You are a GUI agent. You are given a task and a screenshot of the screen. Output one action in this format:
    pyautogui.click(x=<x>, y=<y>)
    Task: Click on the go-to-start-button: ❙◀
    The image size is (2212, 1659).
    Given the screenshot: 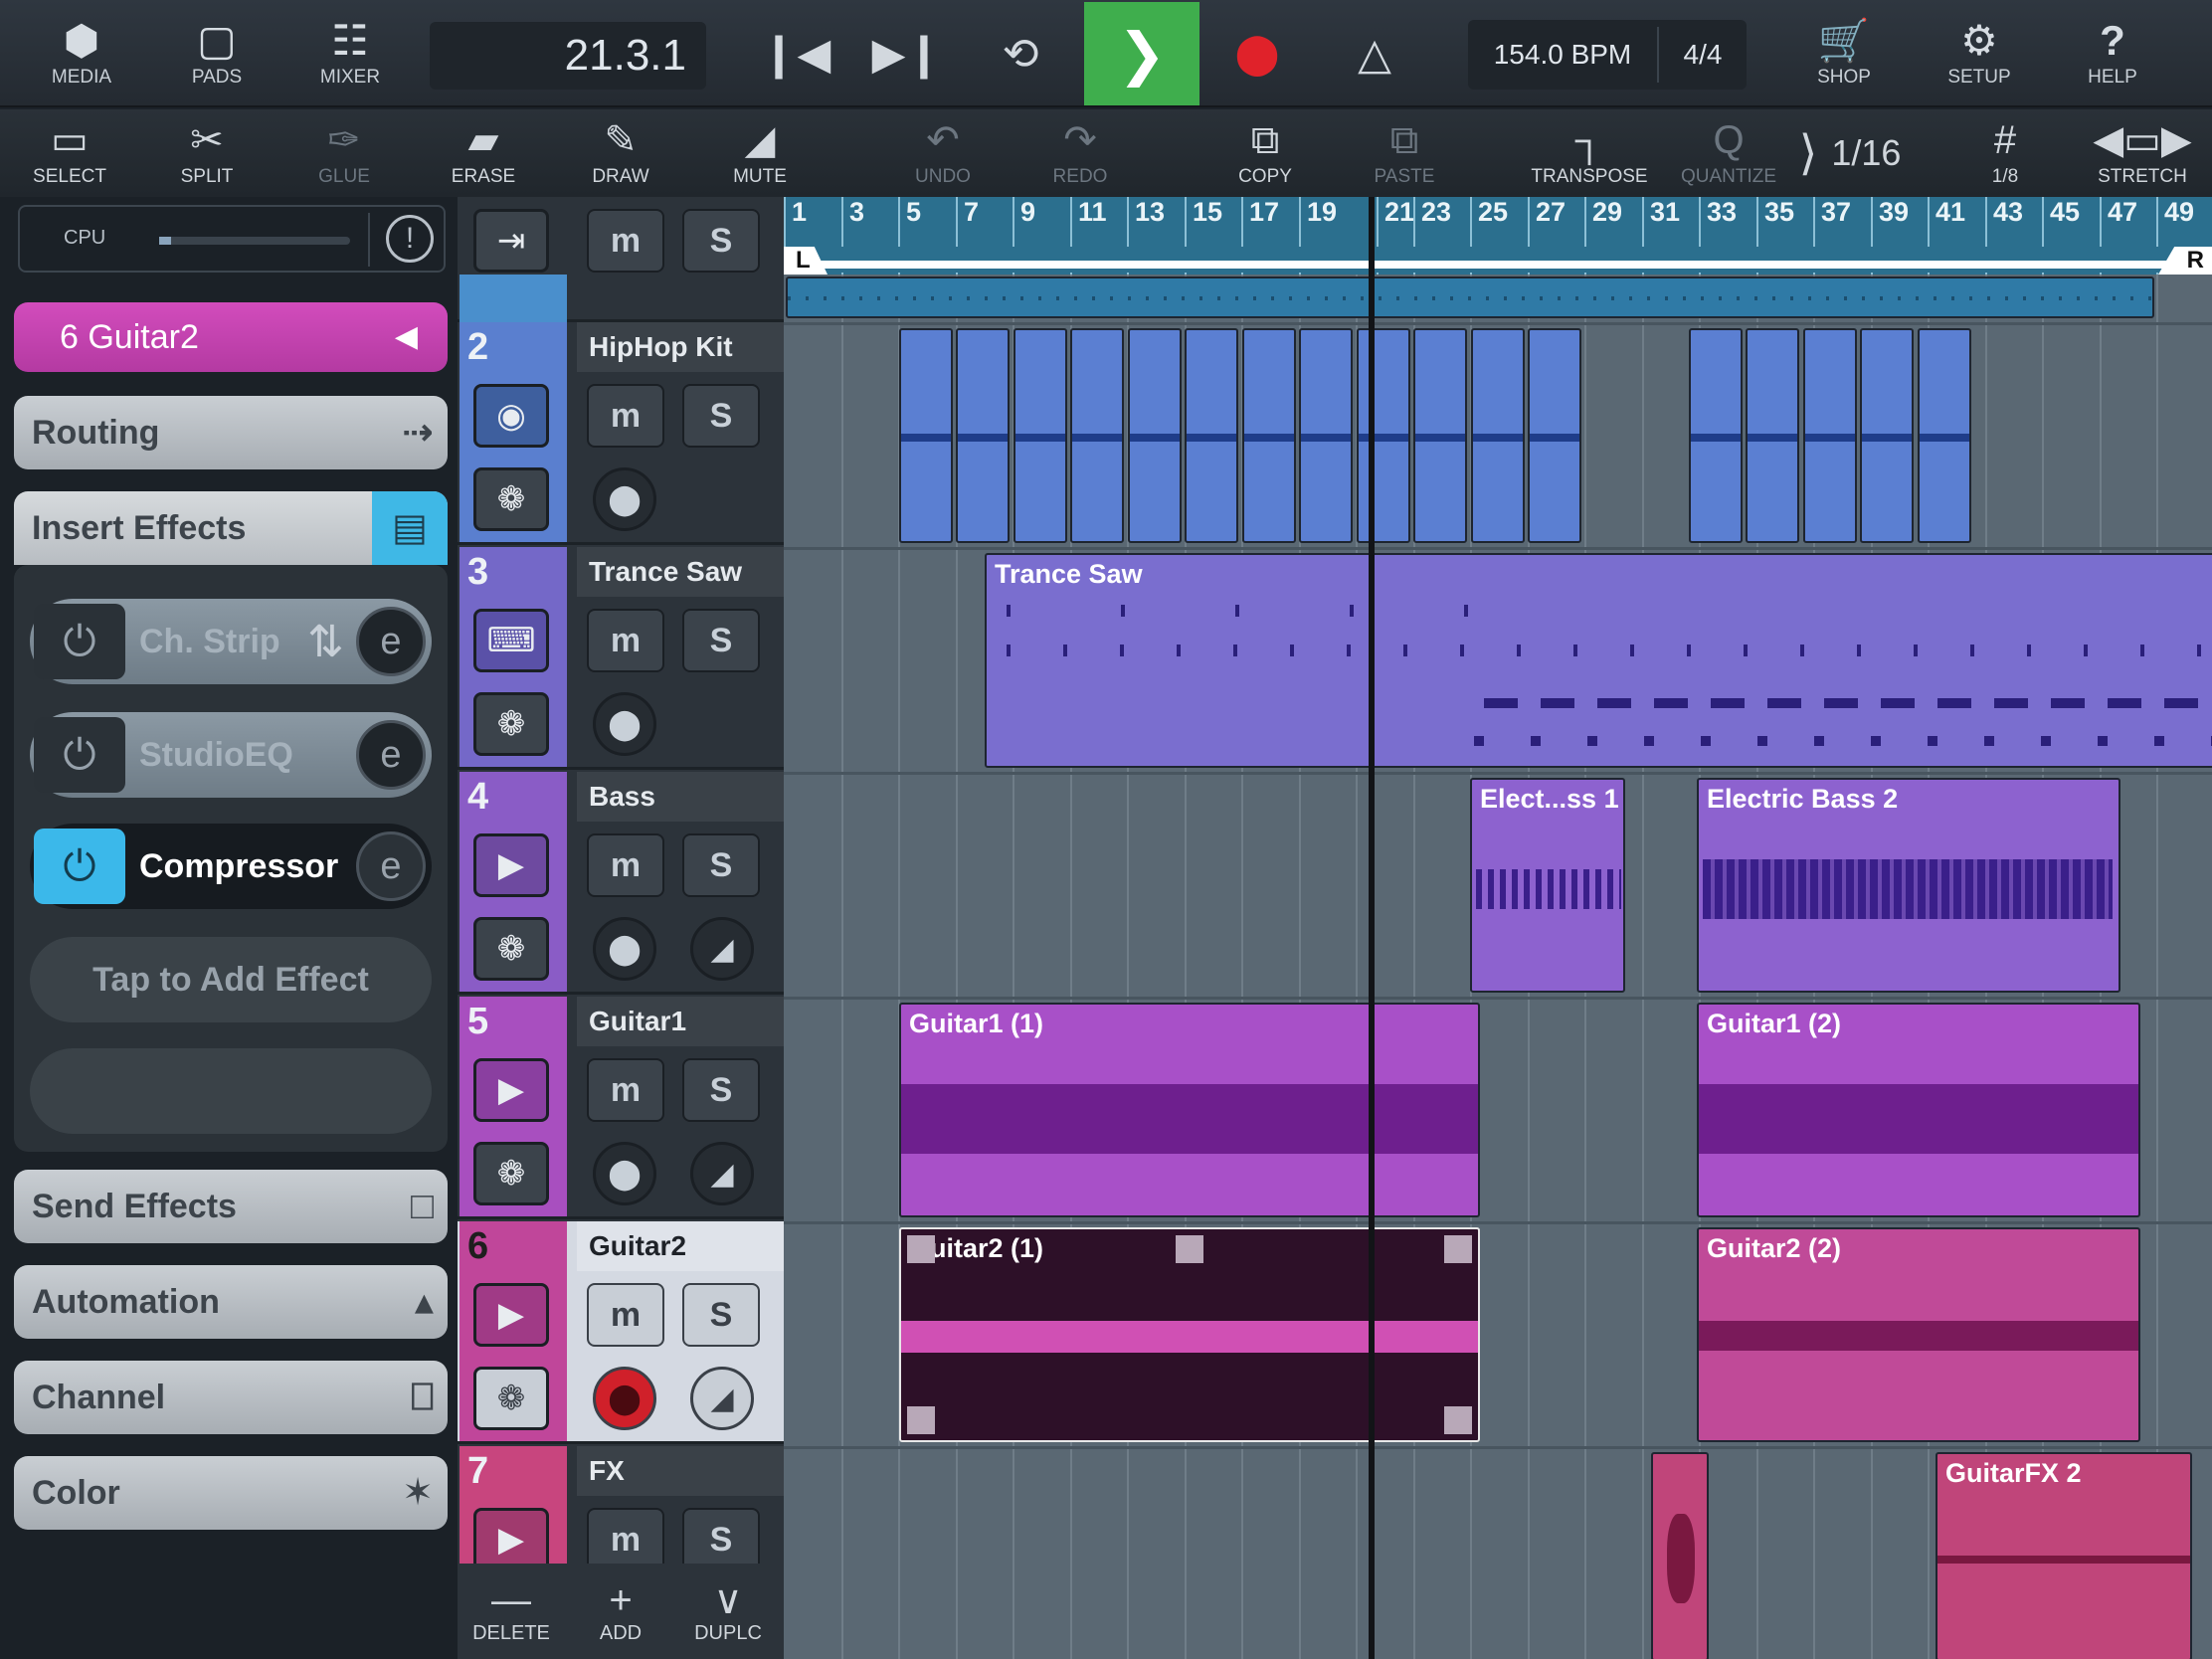 What is the action you would take?
    pyautogui.click(x=795, y=53)
    